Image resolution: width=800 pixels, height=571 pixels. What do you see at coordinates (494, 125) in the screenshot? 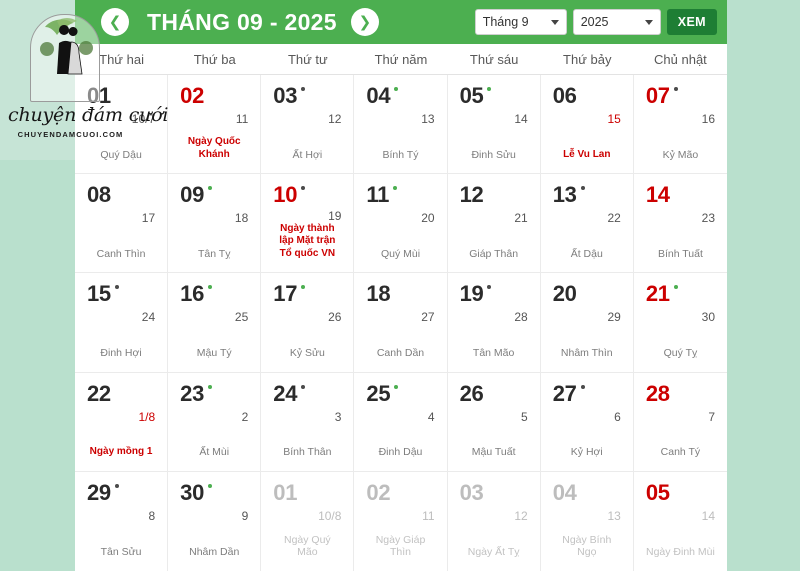
I see `day-cell: 05 14 Đinh Sửu` at bounding box center [494, 125].